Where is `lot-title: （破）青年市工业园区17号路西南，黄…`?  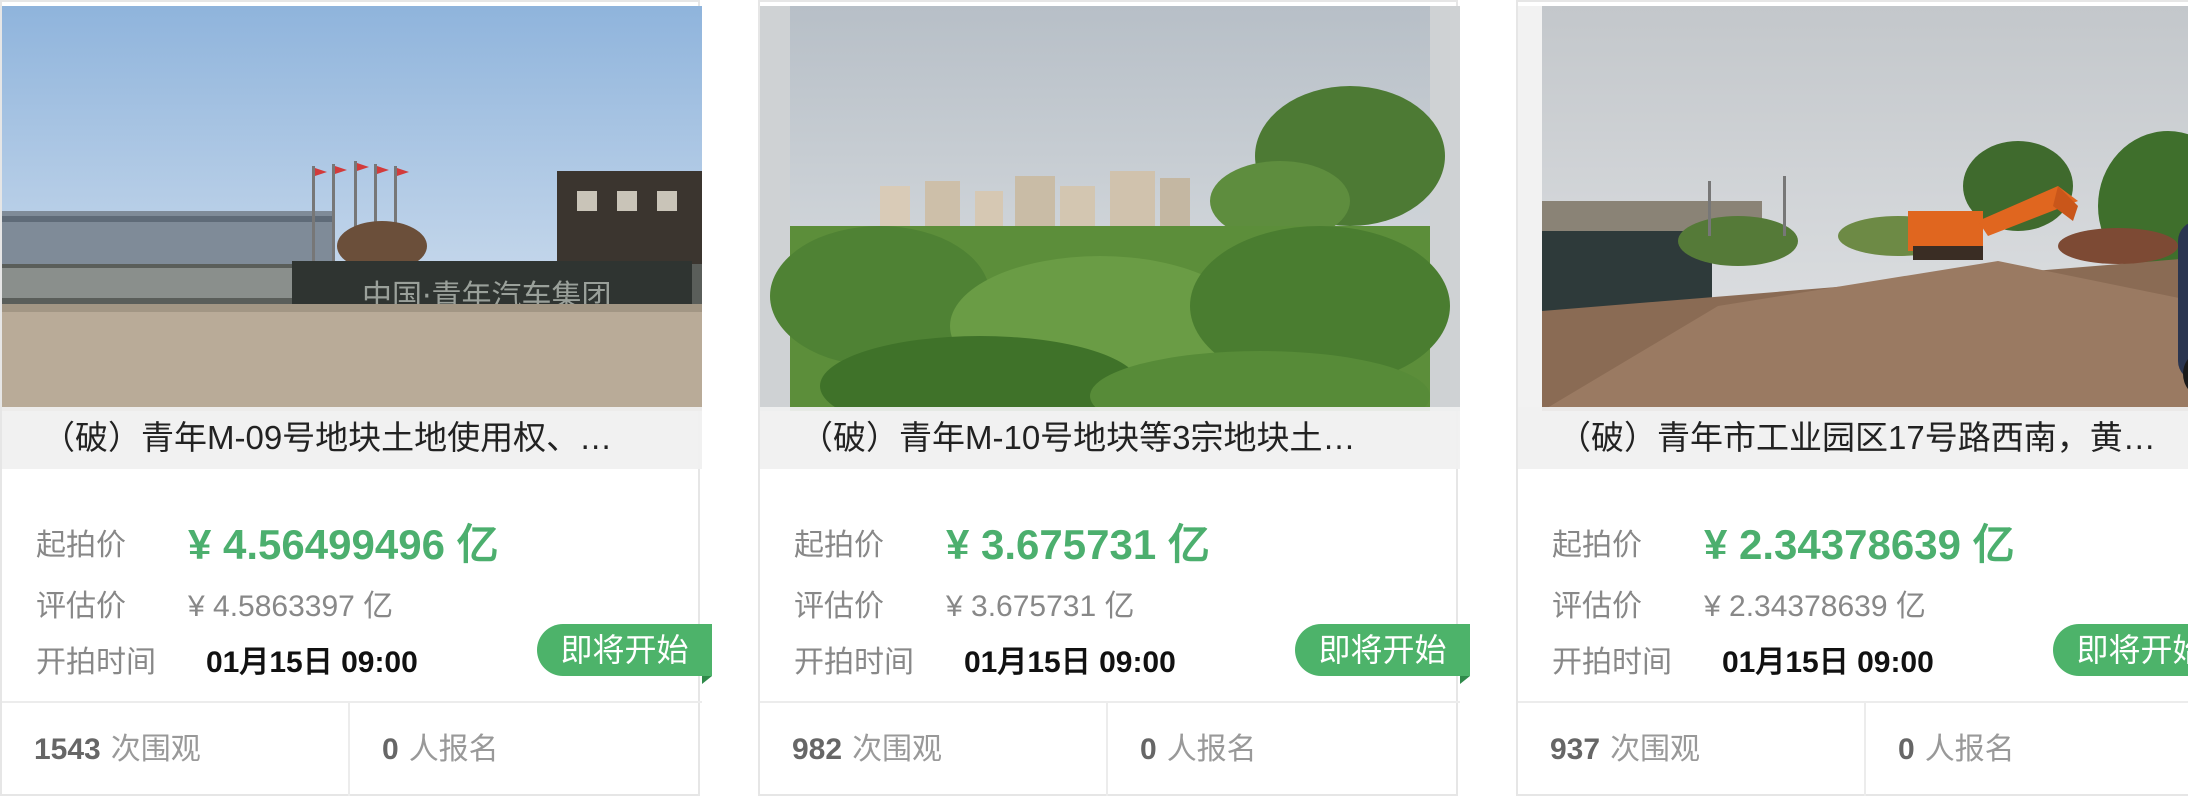 lot-title: （破）青年市工业园区17号路西南，黄… is located at coordinates (1853, 438).